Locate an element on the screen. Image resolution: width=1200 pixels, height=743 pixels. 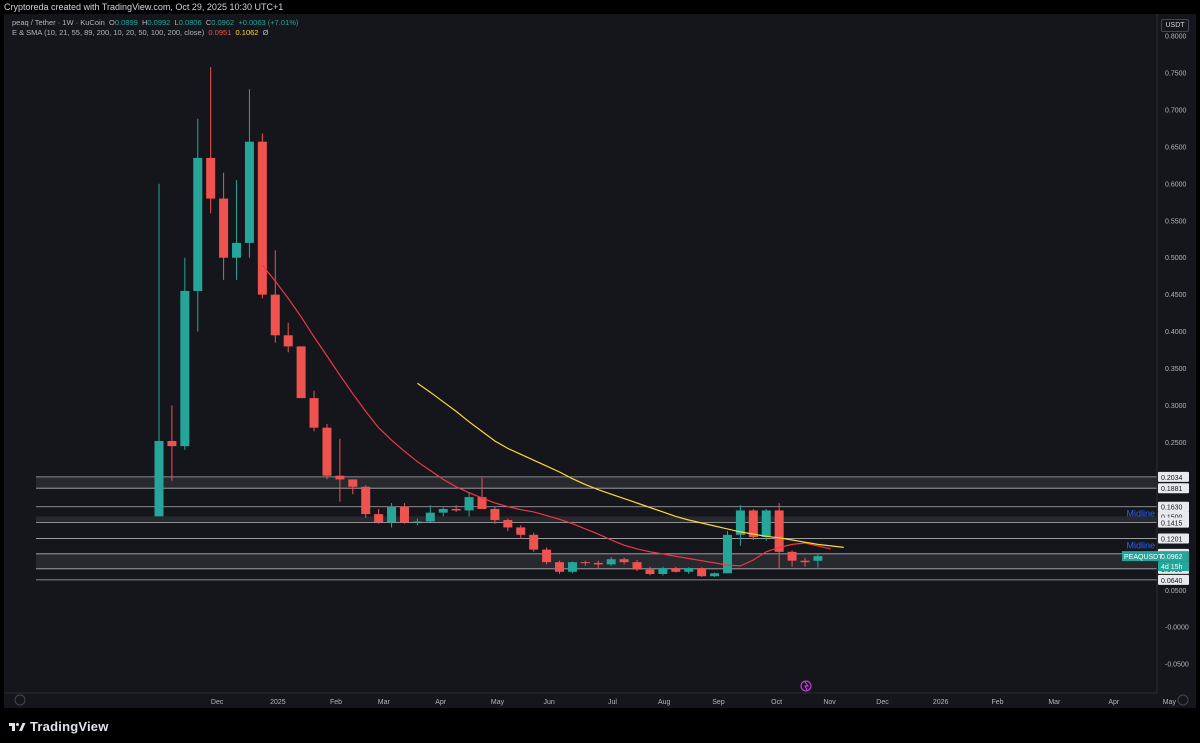
time-axis-label: Feb is located at coordinates (336, 702).